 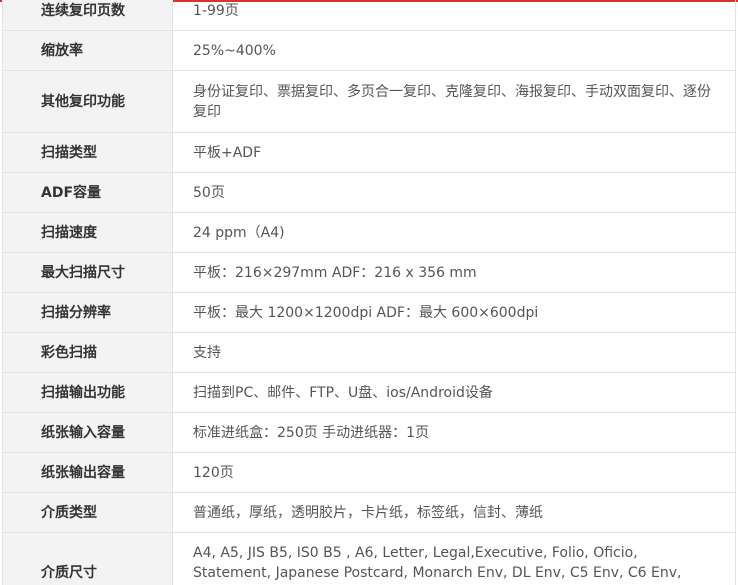 I want to click on spec-label: 纸张输出容量, so click(x=87, y=472).